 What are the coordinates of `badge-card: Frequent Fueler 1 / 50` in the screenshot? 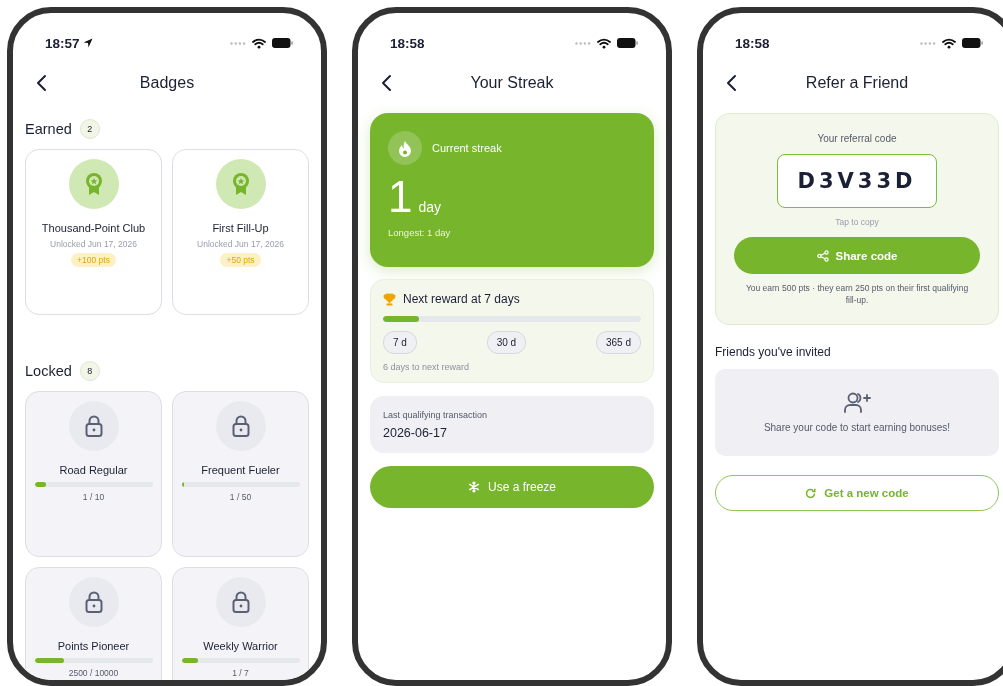 It's located at (240, 474).